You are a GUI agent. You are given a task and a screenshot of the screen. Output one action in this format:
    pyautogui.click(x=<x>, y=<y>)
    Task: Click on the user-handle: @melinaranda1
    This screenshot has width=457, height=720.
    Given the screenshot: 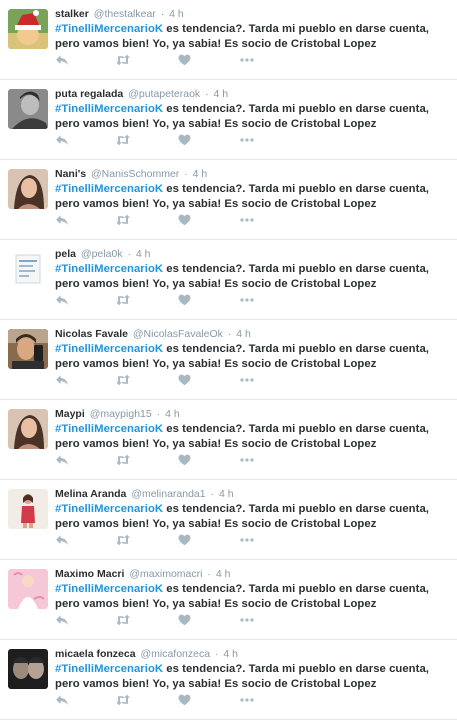 What is the action you would take?
    pyautogui.click(x=168, y=494)
    